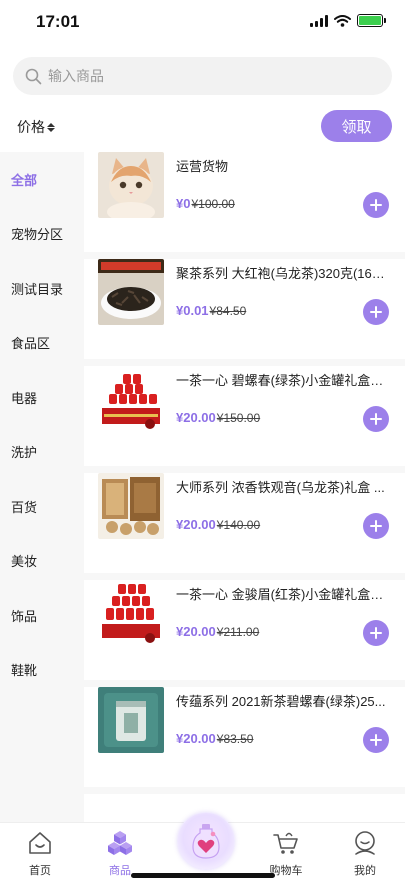 The width and height of the screenshot is (405, 887). Describe the element at coordinates (244, 202) in the screenshot. I see `product-card: 运营货物 ¥0 ¥100.00` at that location.